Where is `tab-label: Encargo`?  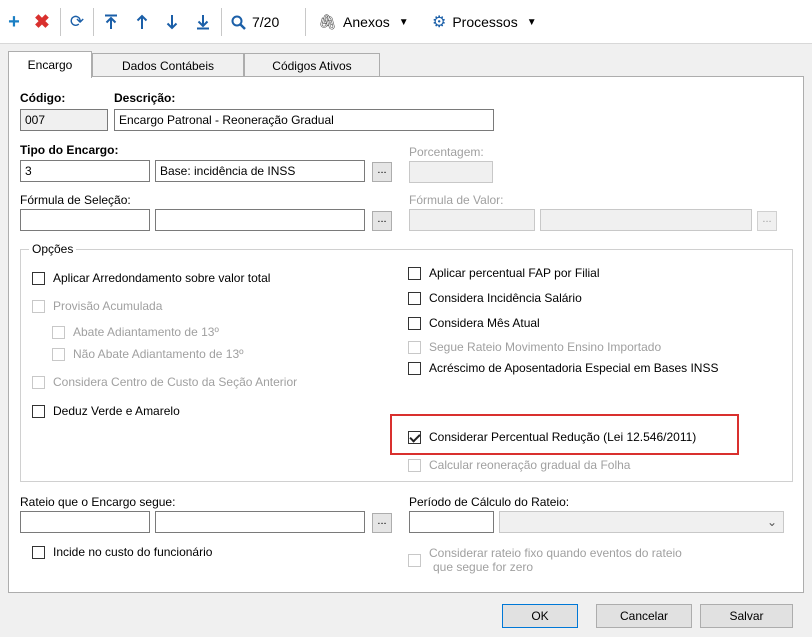 tab-label: Encargo is located at coordinates (50, 65).